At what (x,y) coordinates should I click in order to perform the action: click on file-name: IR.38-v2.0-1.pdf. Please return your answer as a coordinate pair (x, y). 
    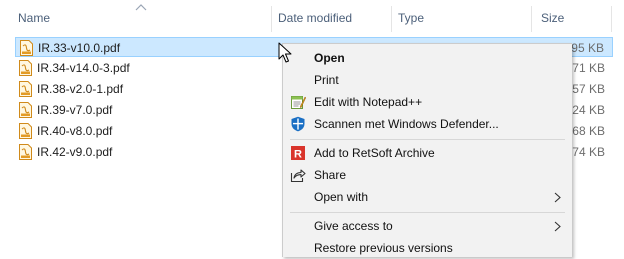
    Looking at the image, I should click on (80, 89).